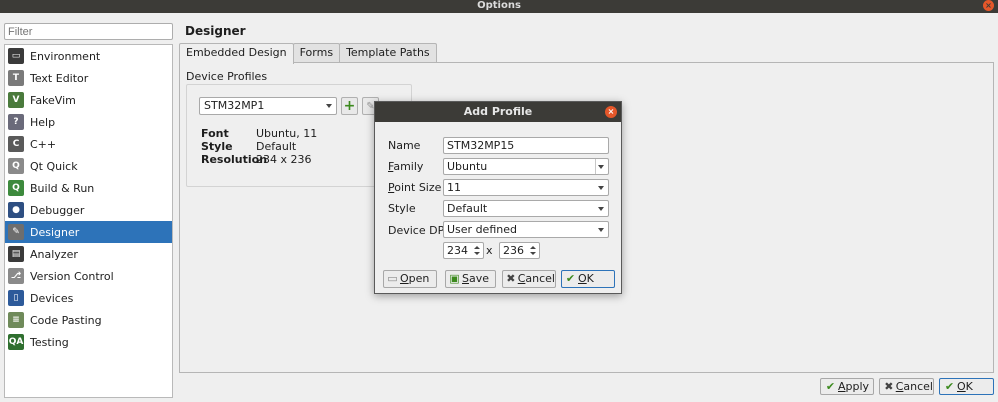 Image resolution: width=998 pixels, height=402 pixels. Describe the element at coordinates (16, 232) in the screenshot. I see `designer-icon: ✎` at that location.